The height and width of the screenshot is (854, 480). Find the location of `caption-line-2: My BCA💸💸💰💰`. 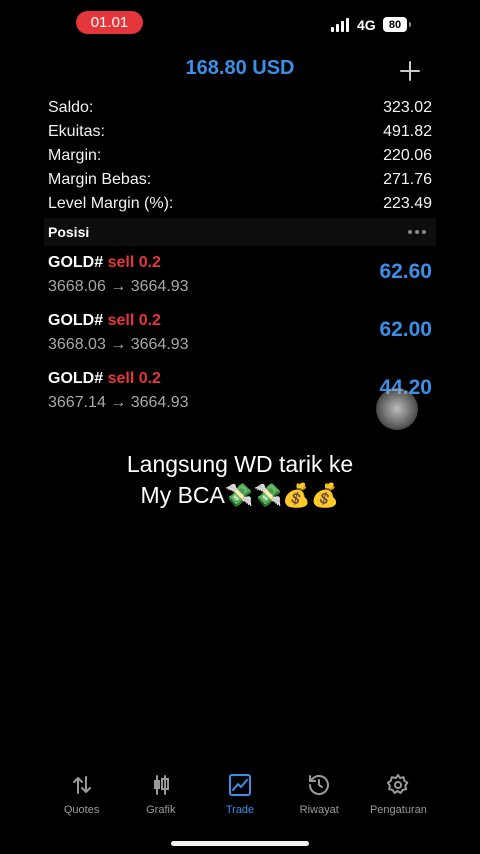

caption-line-2: My BCA💸💸💰💰 is located at coordinates (240, 495).